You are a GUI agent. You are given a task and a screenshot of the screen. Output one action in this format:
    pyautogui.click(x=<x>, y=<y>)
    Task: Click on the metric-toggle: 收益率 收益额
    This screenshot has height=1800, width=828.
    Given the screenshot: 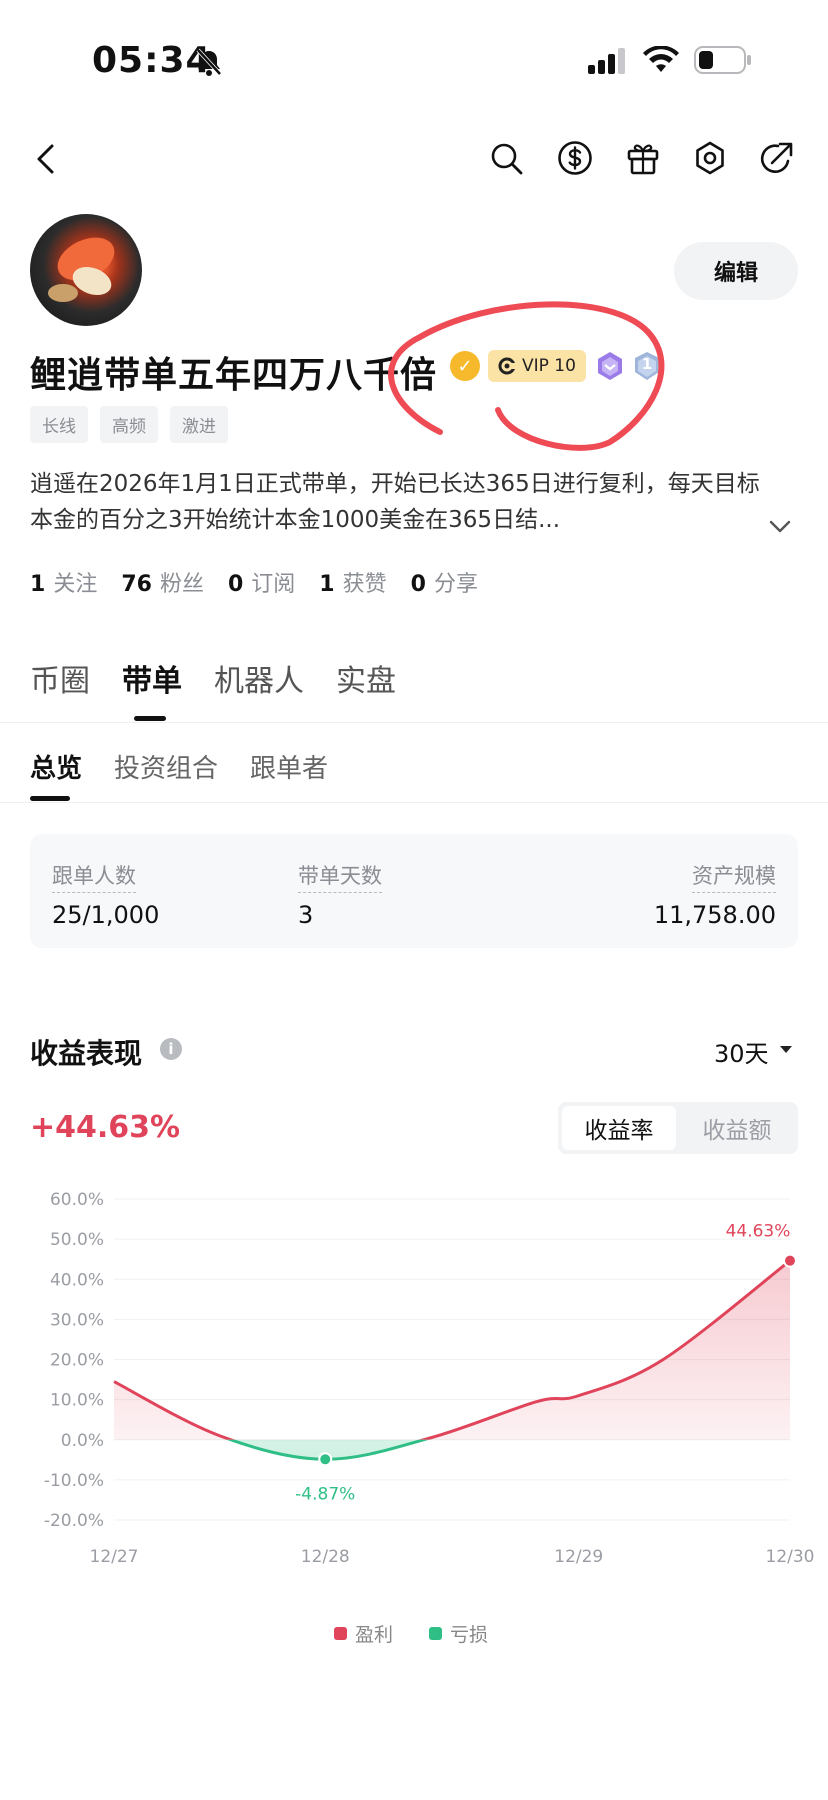 What is the action you would take?
    pyautogui.click(x=678, y=1128)
    